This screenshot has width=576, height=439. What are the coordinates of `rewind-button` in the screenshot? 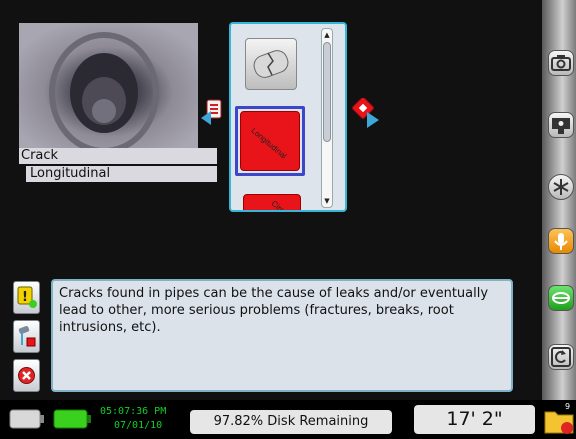 It's located at (561, 357).